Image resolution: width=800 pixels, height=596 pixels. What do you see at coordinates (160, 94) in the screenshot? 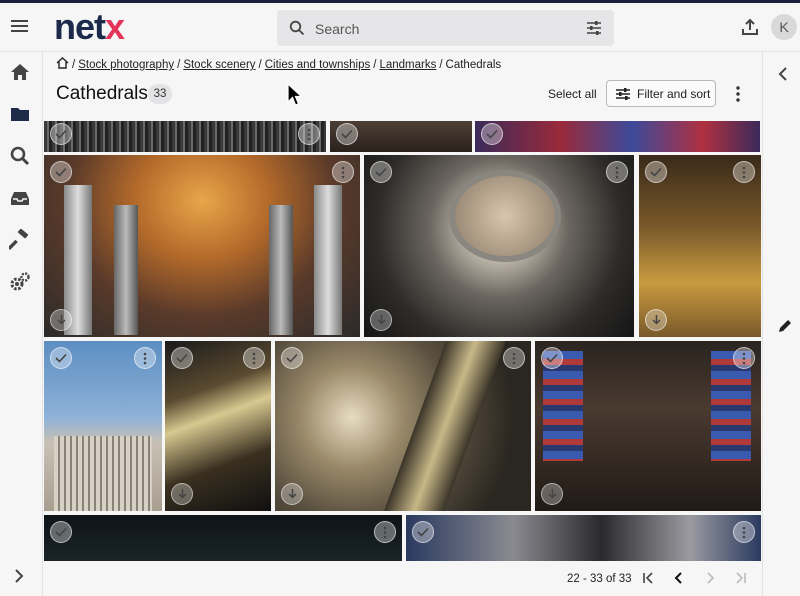
I see `item-count-badge: 33` at bounding box center [160, 94].